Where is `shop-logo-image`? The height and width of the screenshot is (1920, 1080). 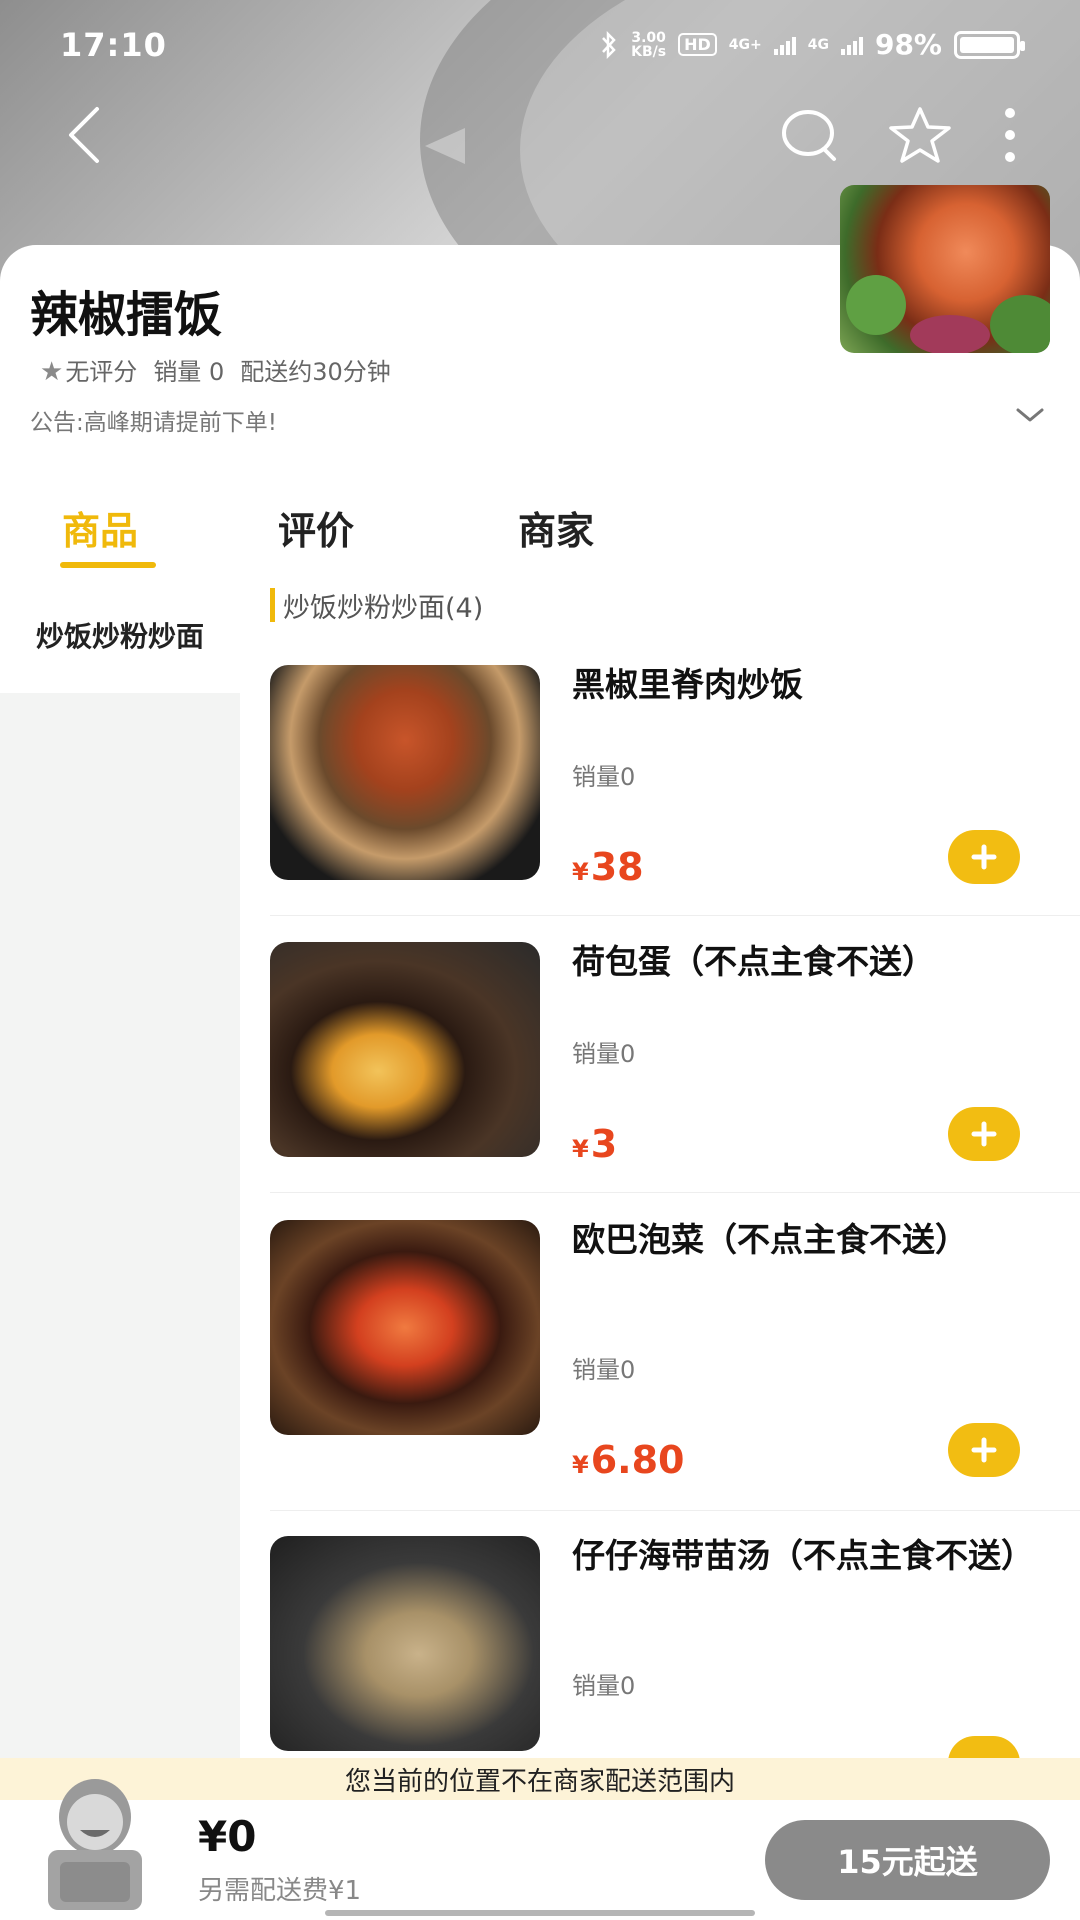 shop-logo-image is located at coordinates (945, 269).